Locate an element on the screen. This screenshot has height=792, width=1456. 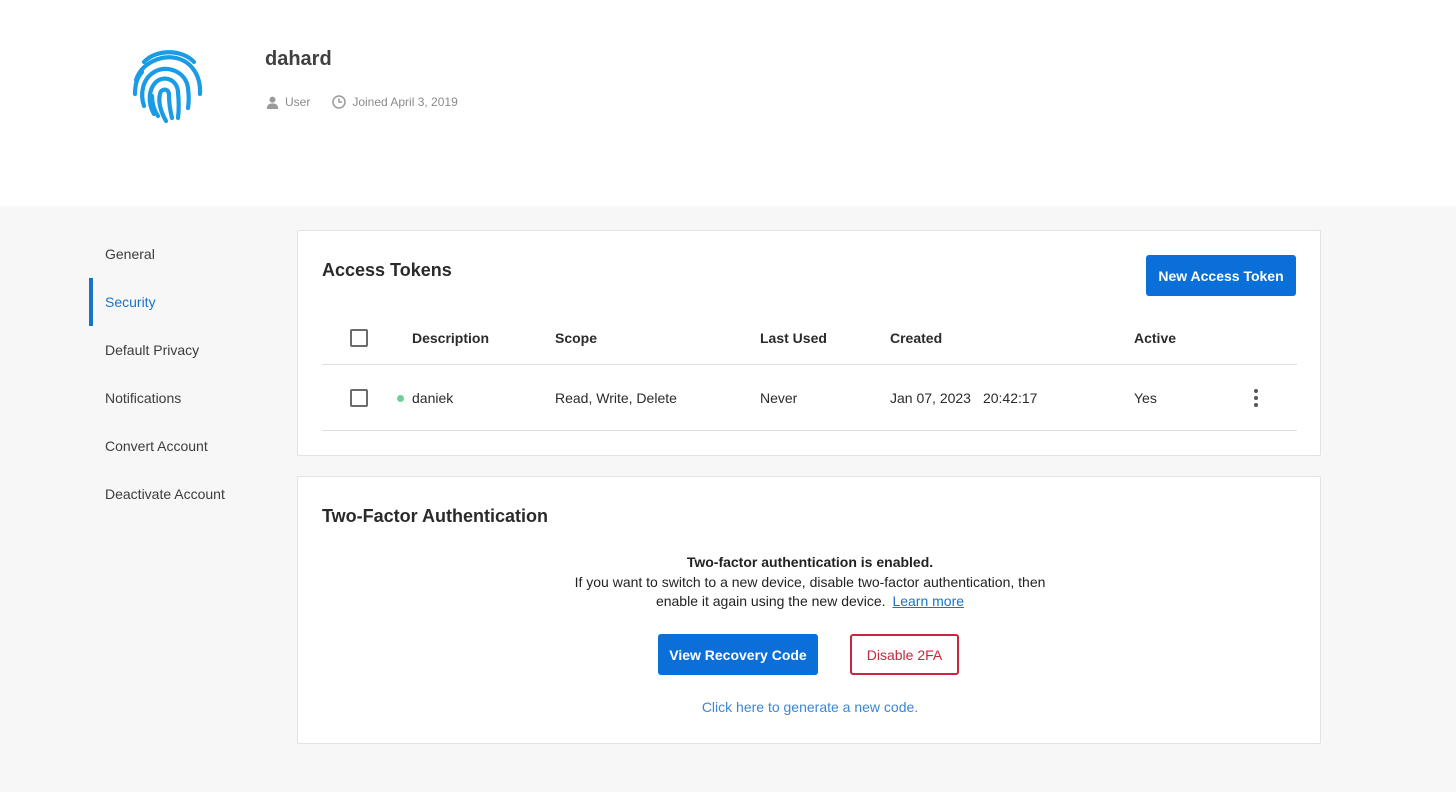
token-last-used: Never is located at coordinates (779, 398).